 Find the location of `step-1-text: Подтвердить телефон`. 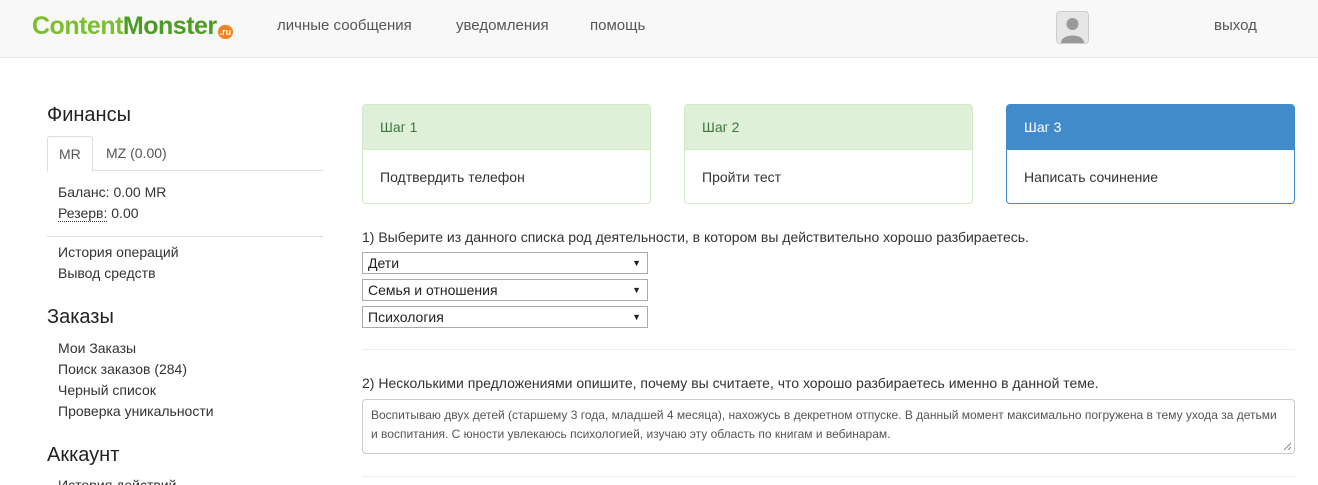

step-1-text: Подтвердить телефон is located at coordinates (452, 177).